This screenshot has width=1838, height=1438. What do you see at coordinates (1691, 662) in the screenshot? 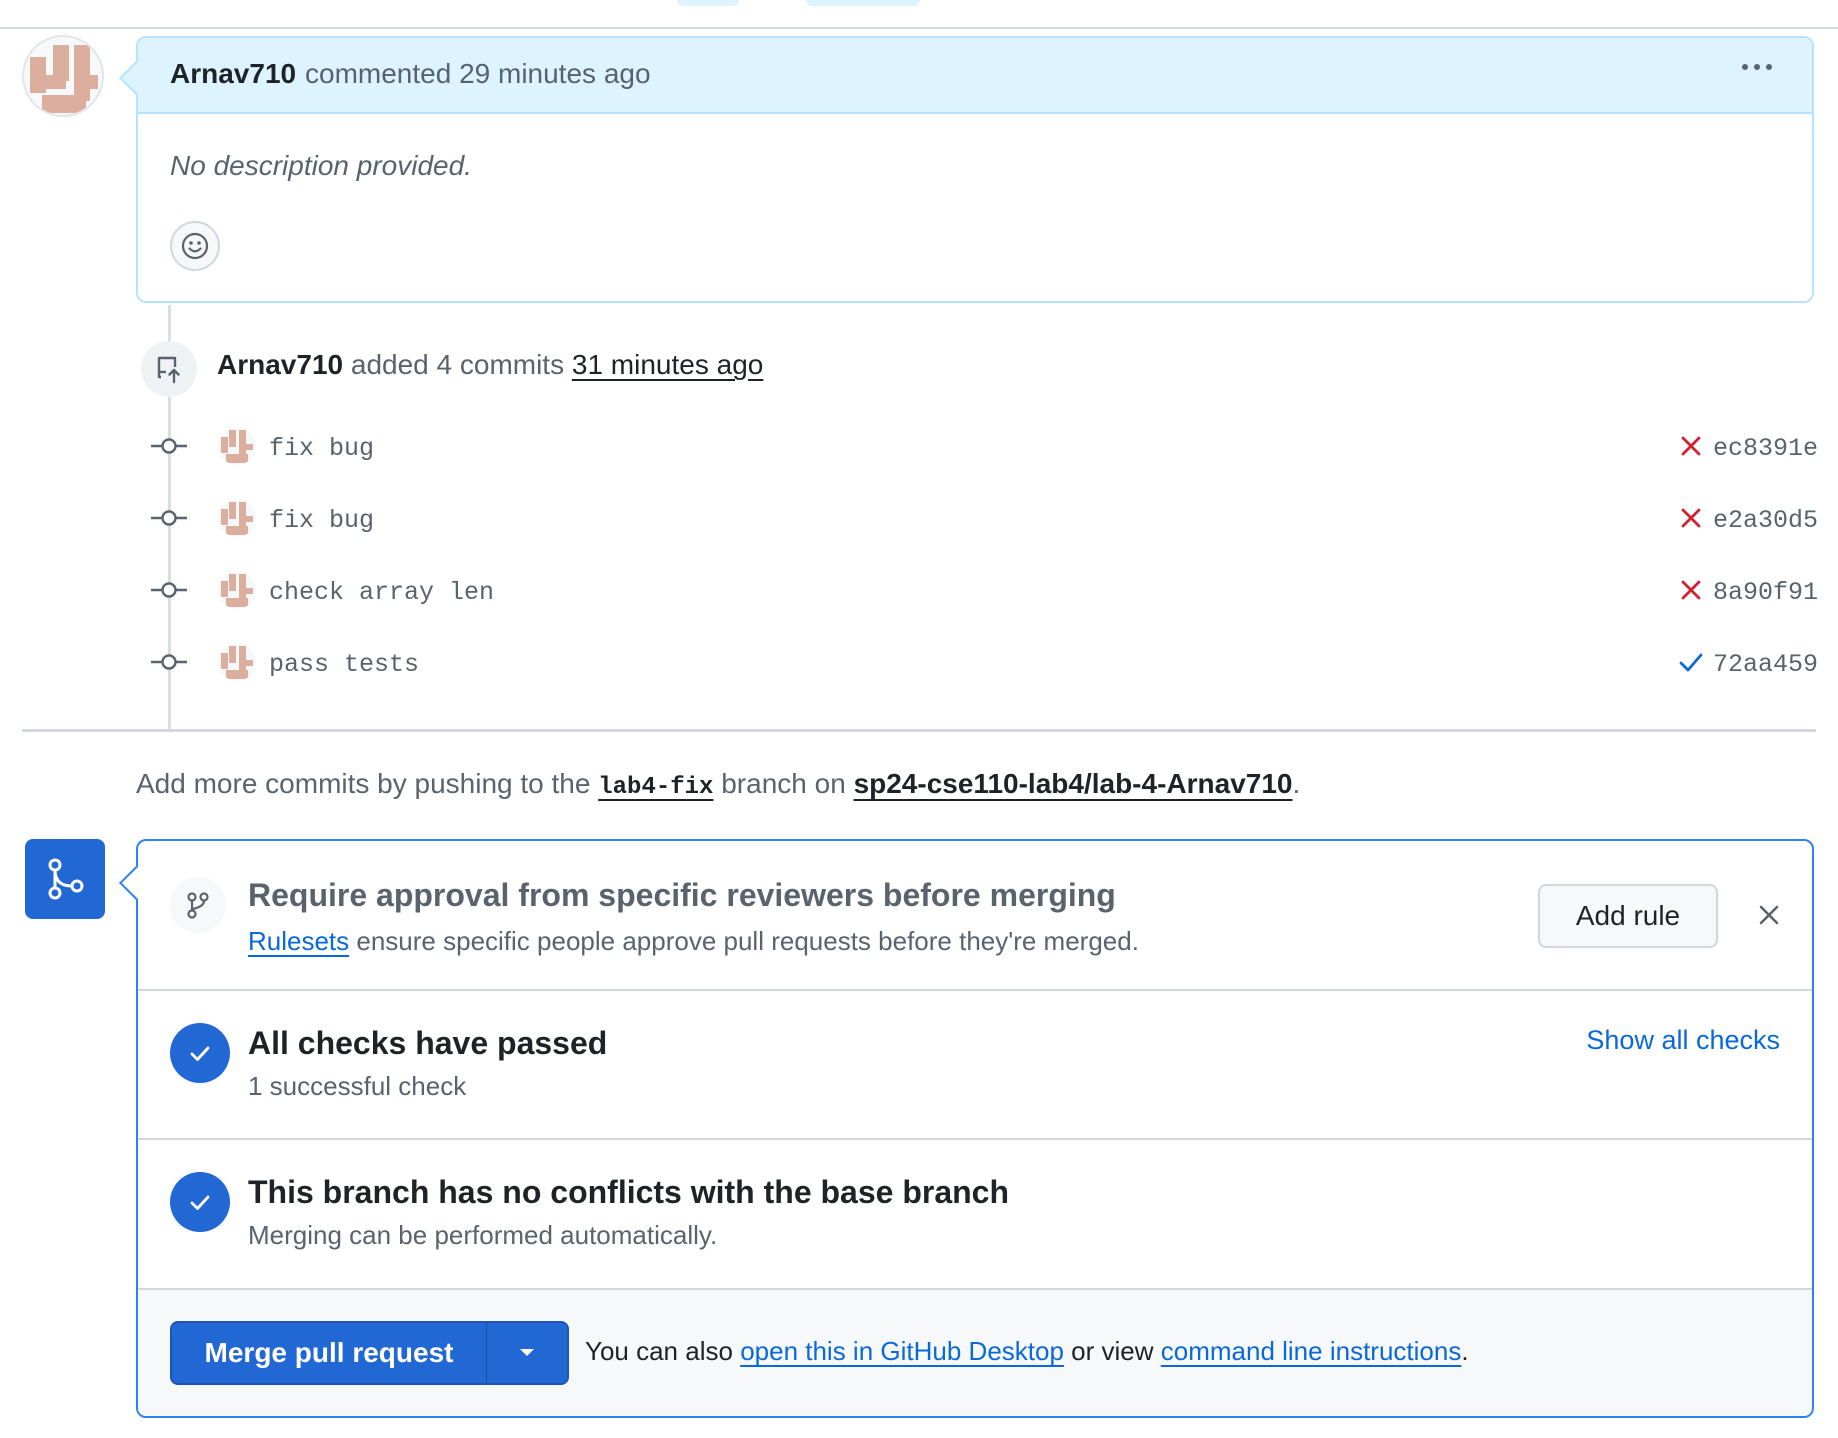
I see `check-icon` at bounding box center [1691, 662].